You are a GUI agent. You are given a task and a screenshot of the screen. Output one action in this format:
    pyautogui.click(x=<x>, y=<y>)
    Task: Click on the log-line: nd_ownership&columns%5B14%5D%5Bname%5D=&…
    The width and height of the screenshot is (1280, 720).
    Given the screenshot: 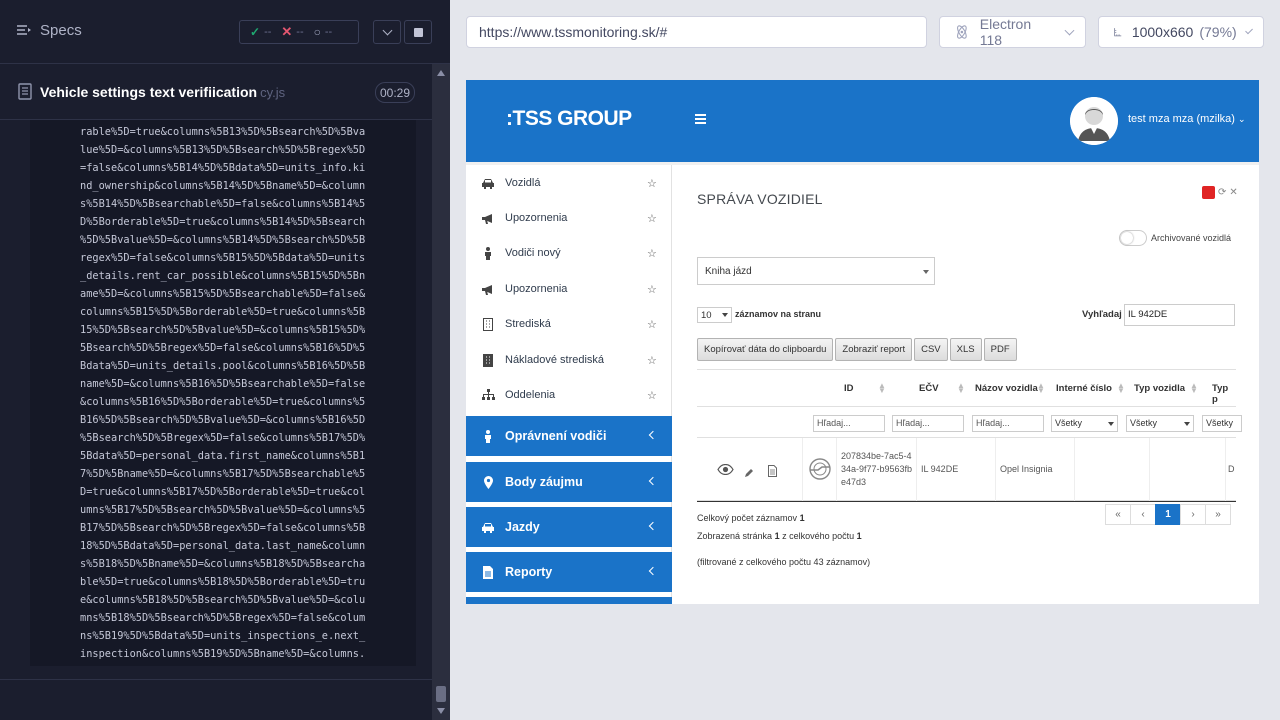 What is the action you would take?
    pyautogui.click(x=223, y=186)
    